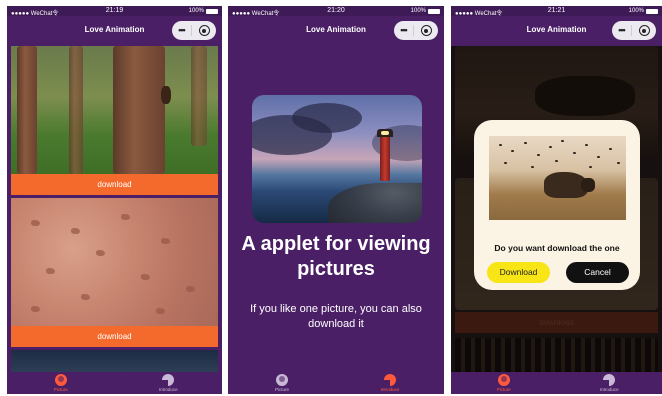 This screenshot has height=396, width=662. What do you see at coordinates (336, 11) in the screenshot?
I see `status-bar: ●●●●● WeChat令 21:20 100%` at bounding box center [336, 11].